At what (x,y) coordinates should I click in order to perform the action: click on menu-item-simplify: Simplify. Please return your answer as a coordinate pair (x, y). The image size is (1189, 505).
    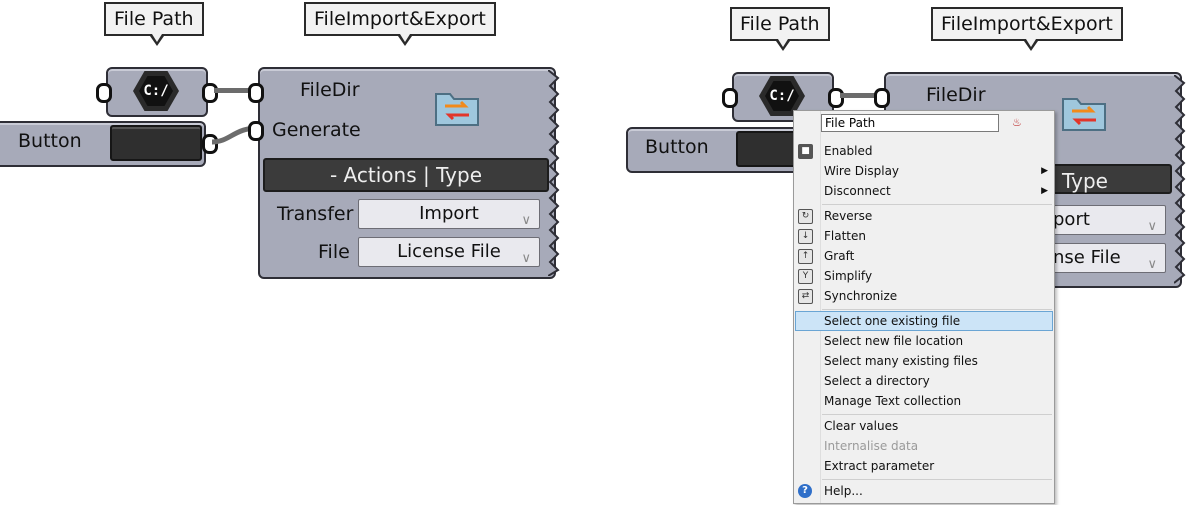
    Looking at the image, I should click on (848, 276).